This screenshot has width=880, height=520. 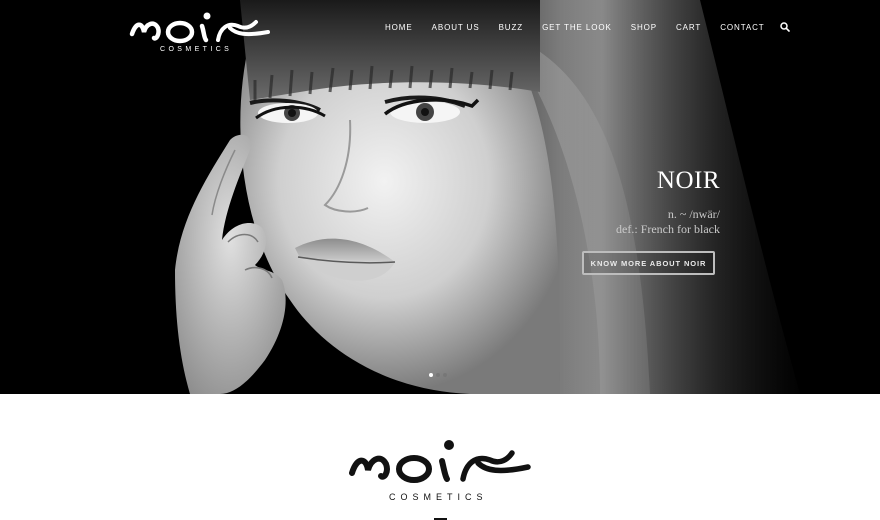 I want to click on nav-cart: CART, so click(x=688, y=27).